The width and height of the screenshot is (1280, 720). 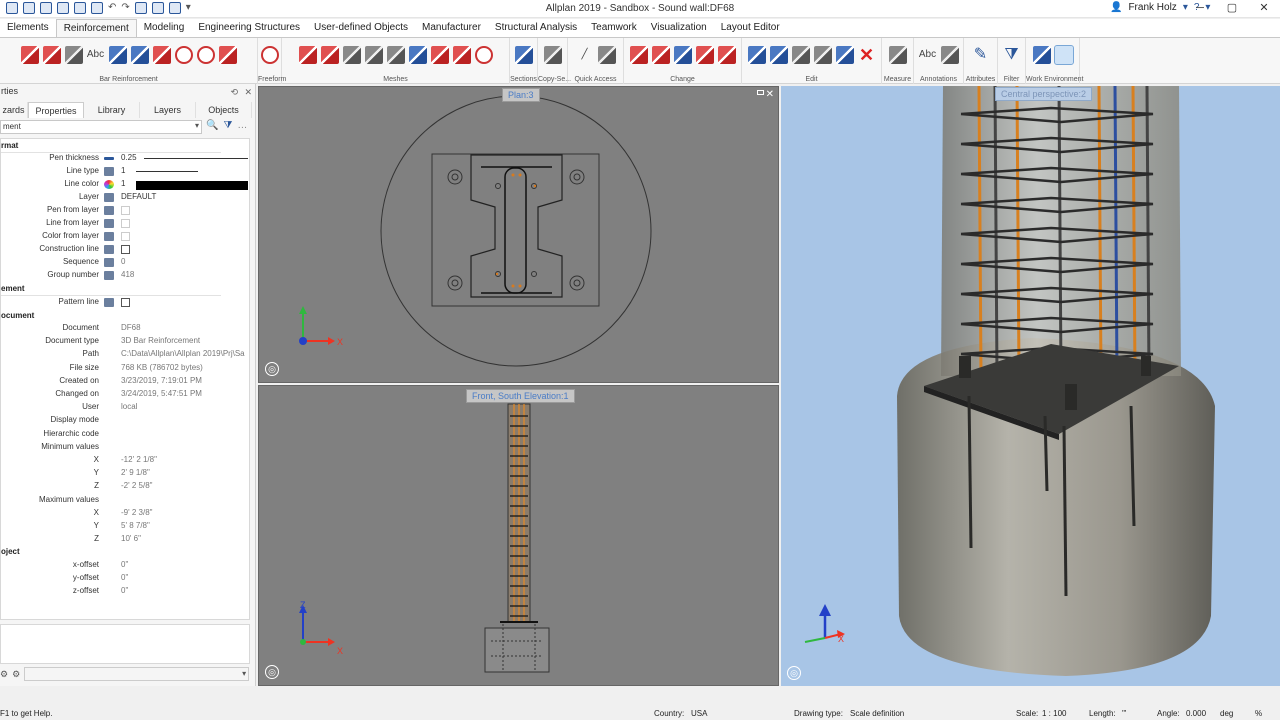 What do you see at coordinates (161, 55) in the screenshot?
I see `bar-modify-icon` at bounding box center [161, 55].